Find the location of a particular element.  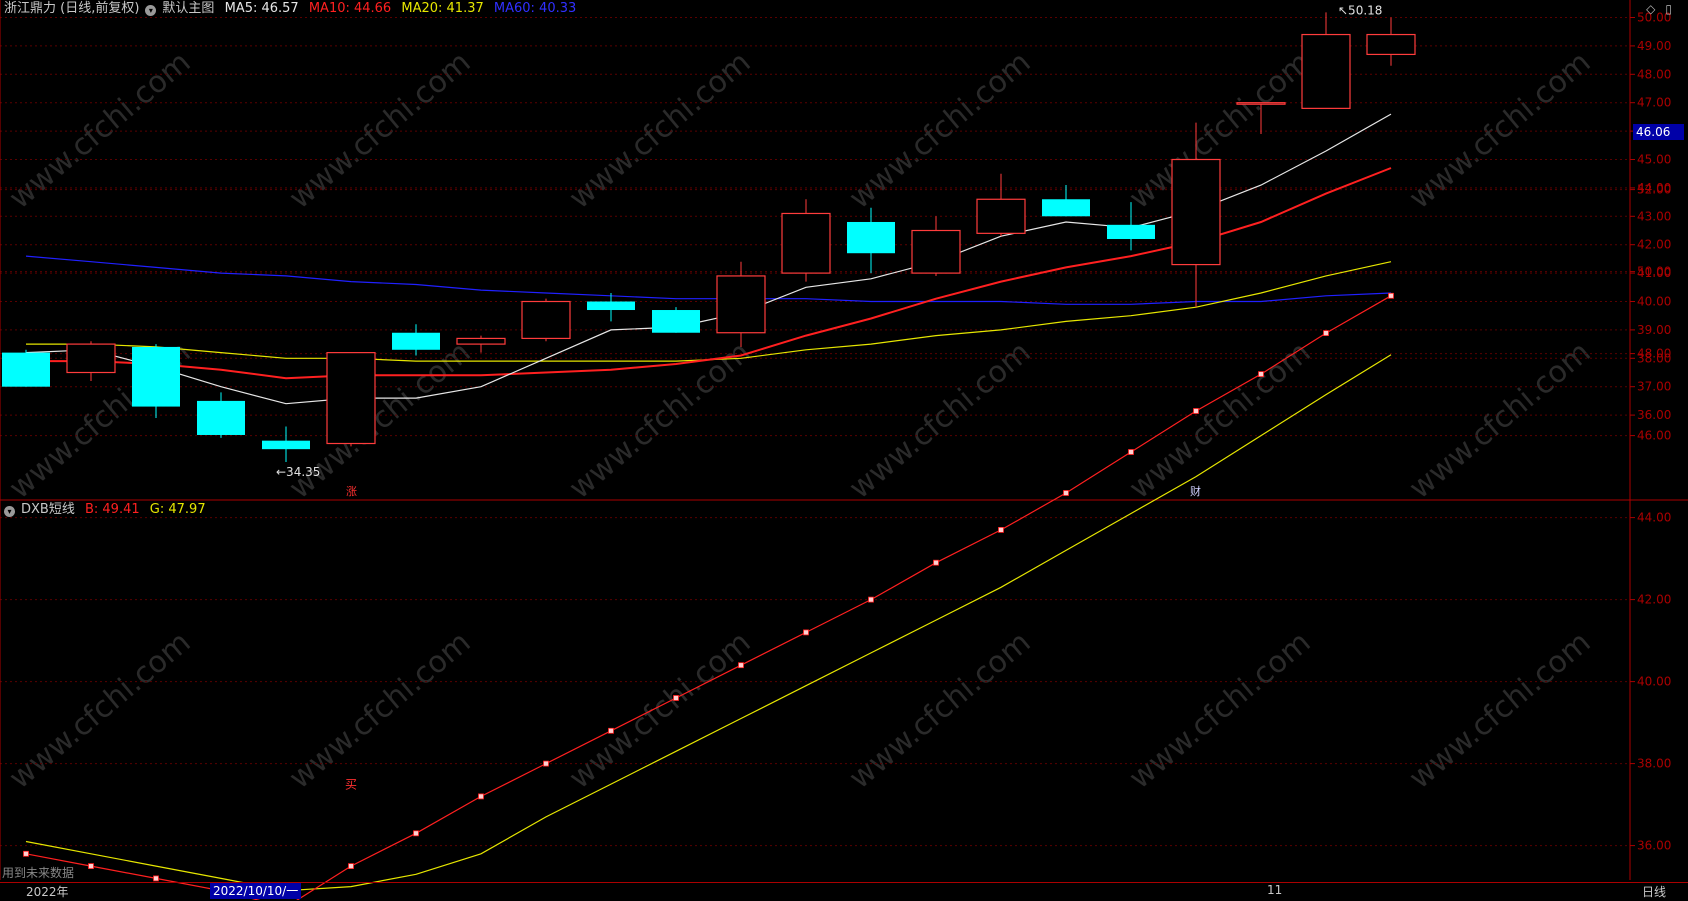

sub-chart-header: ▾ DXB短线 B: 49.41 G: 47.97 is located at coordinates (108, 510).